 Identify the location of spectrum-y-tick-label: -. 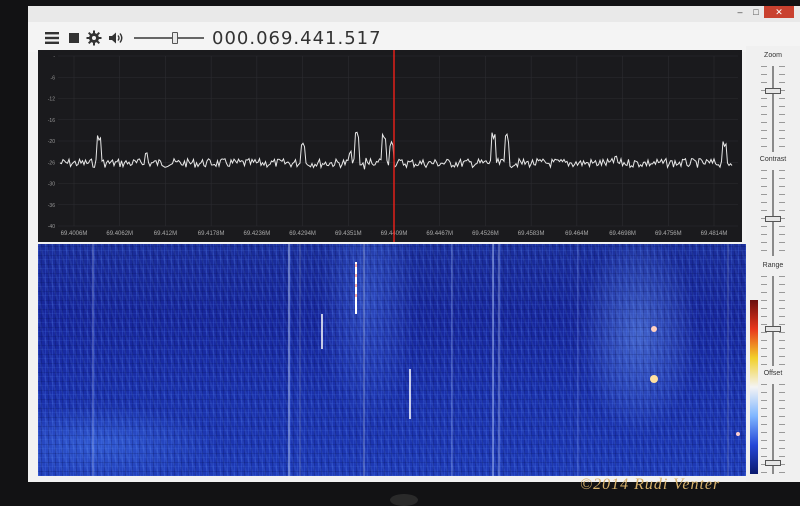
(54, 57).